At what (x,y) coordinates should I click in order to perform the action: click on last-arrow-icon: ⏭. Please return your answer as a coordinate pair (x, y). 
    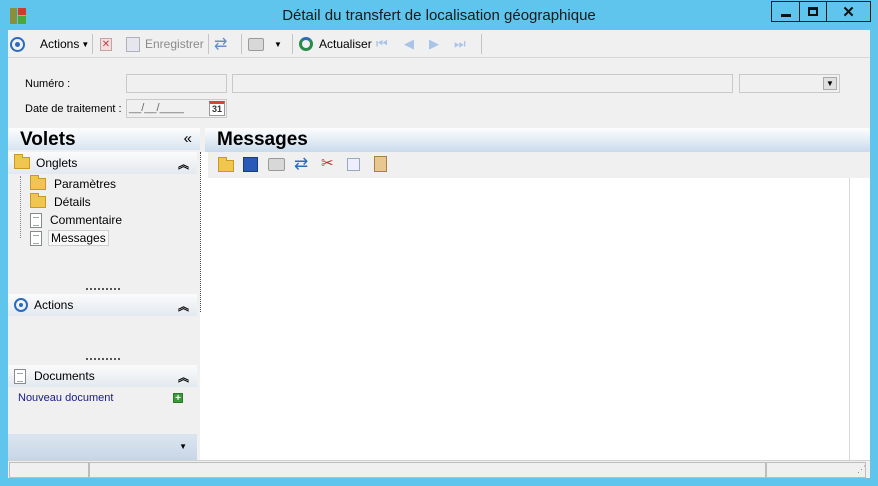
    Looking at the image, I should click on (460, 43).